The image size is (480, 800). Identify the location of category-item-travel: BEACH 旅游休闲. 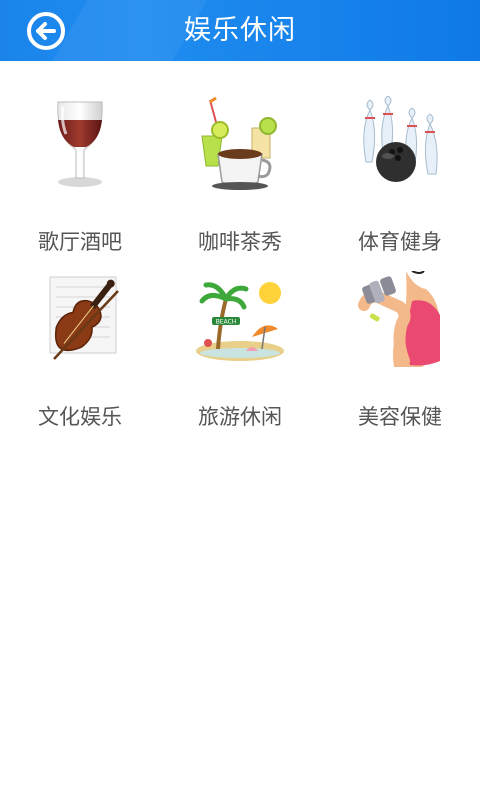
(240, 350).